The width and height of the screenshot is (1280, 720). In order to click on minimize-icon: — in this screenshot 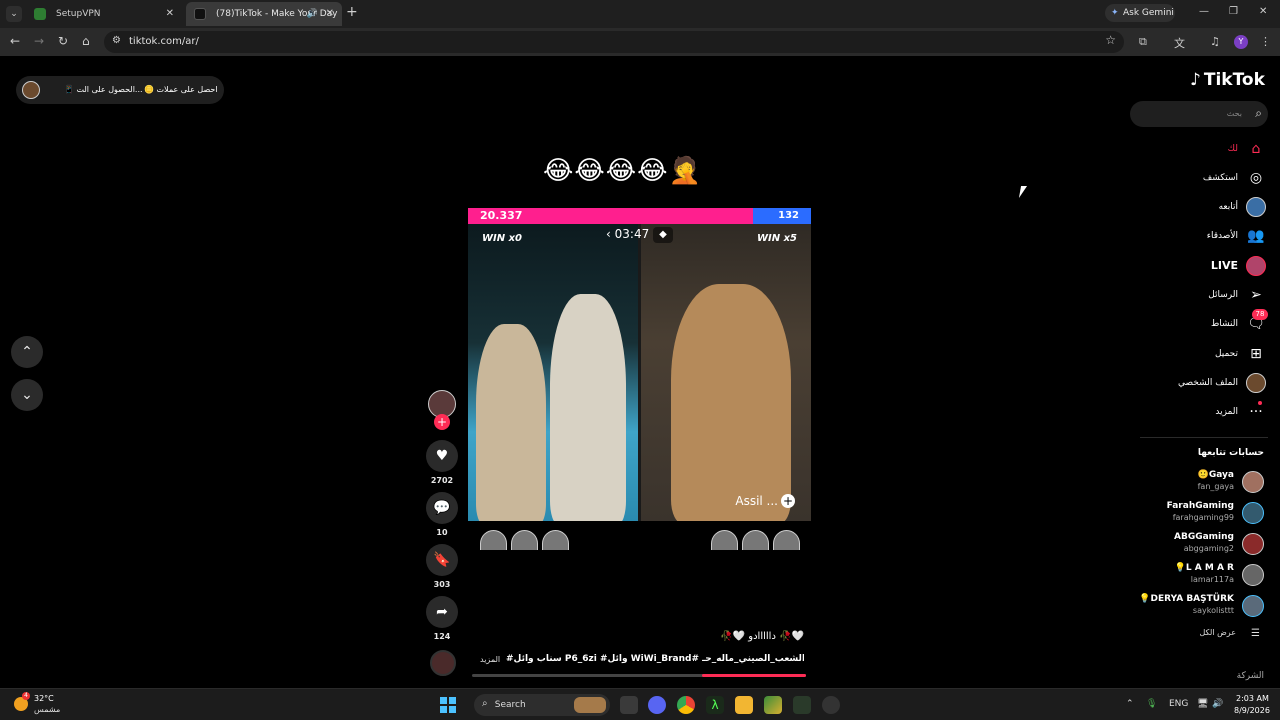, I will do `click(1204, 11)`.